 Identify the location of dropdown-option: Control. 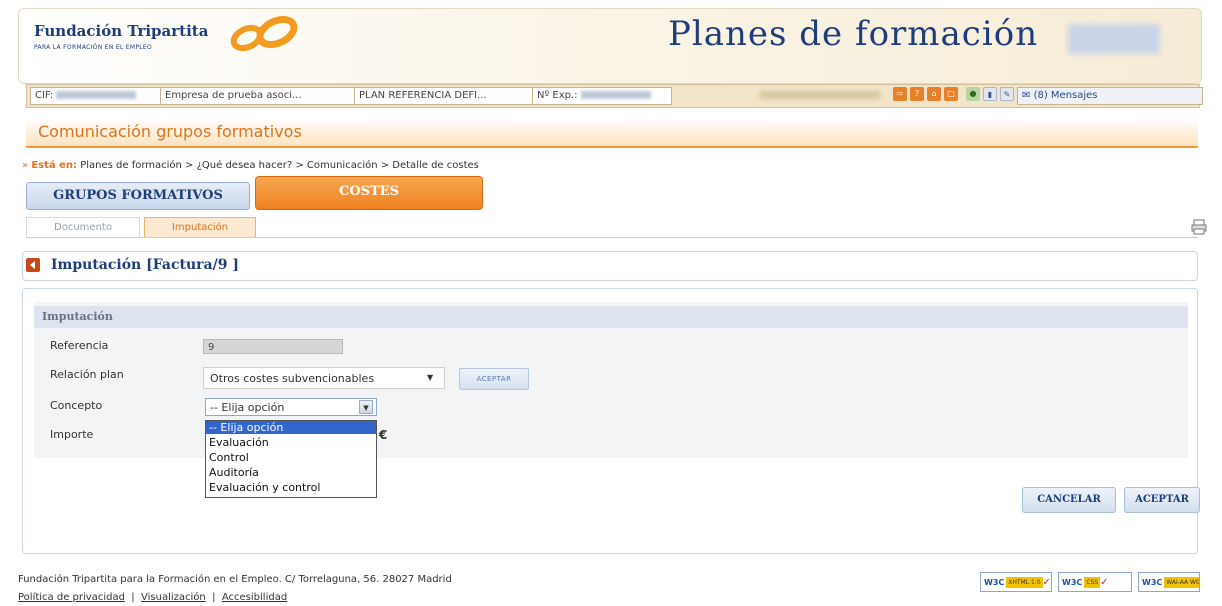
(291, 457).